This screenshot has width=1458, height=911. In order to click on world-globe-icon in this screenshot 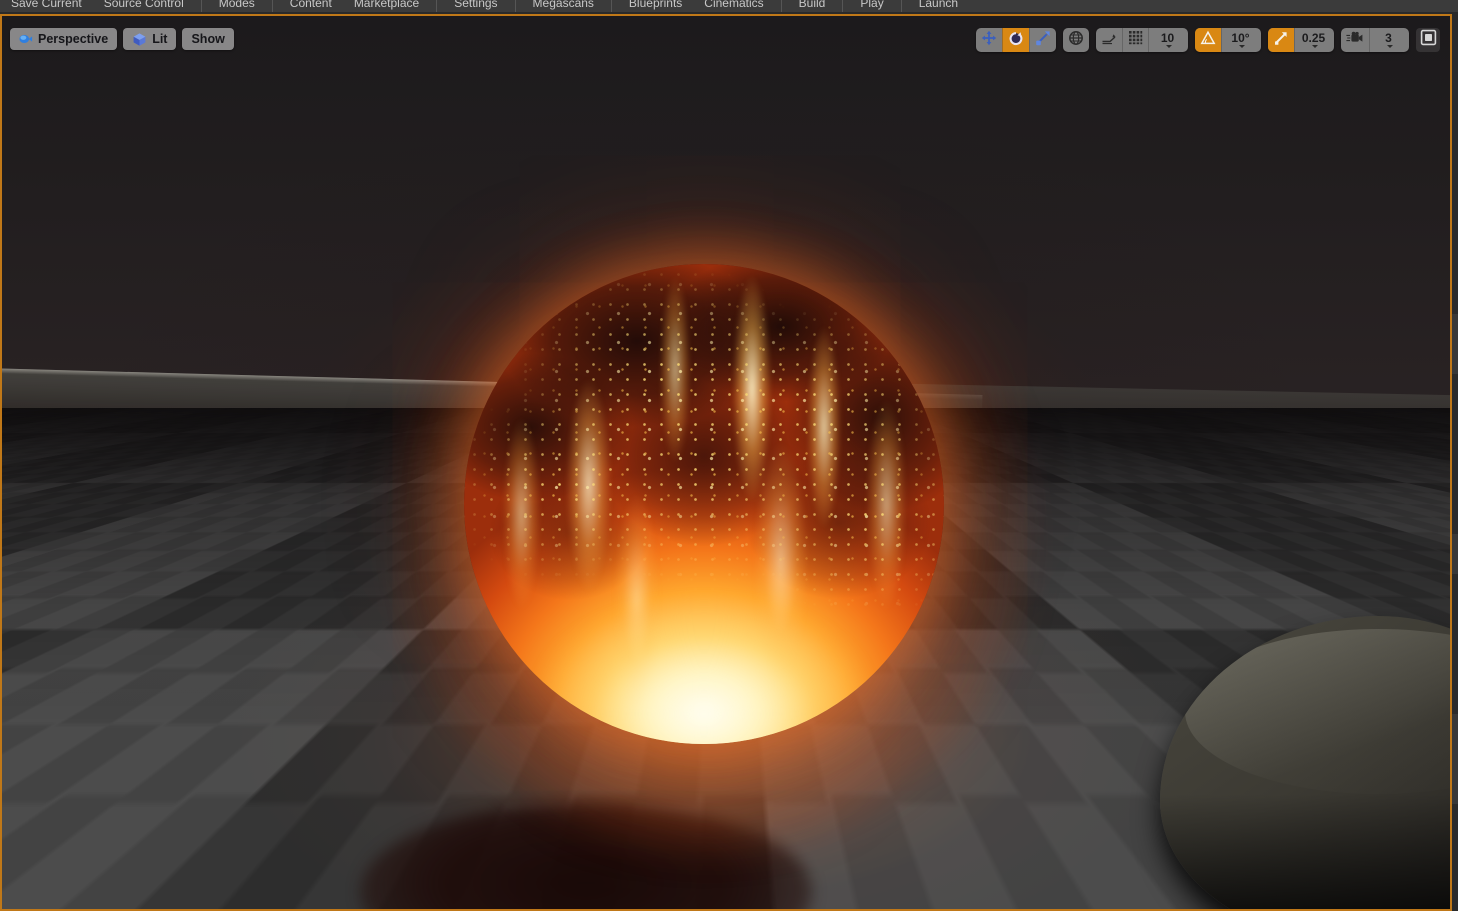, I will do `click(1076, 40)`.